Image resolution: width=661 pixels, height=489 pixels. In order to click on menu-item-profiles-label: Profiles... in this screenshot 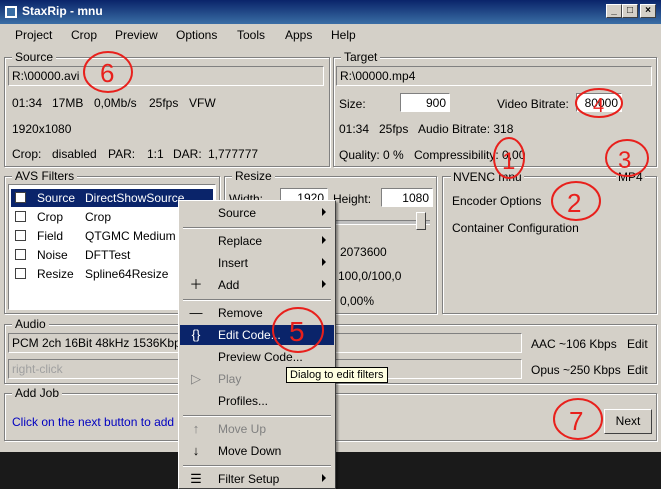, I will do `click(243, 401)`.